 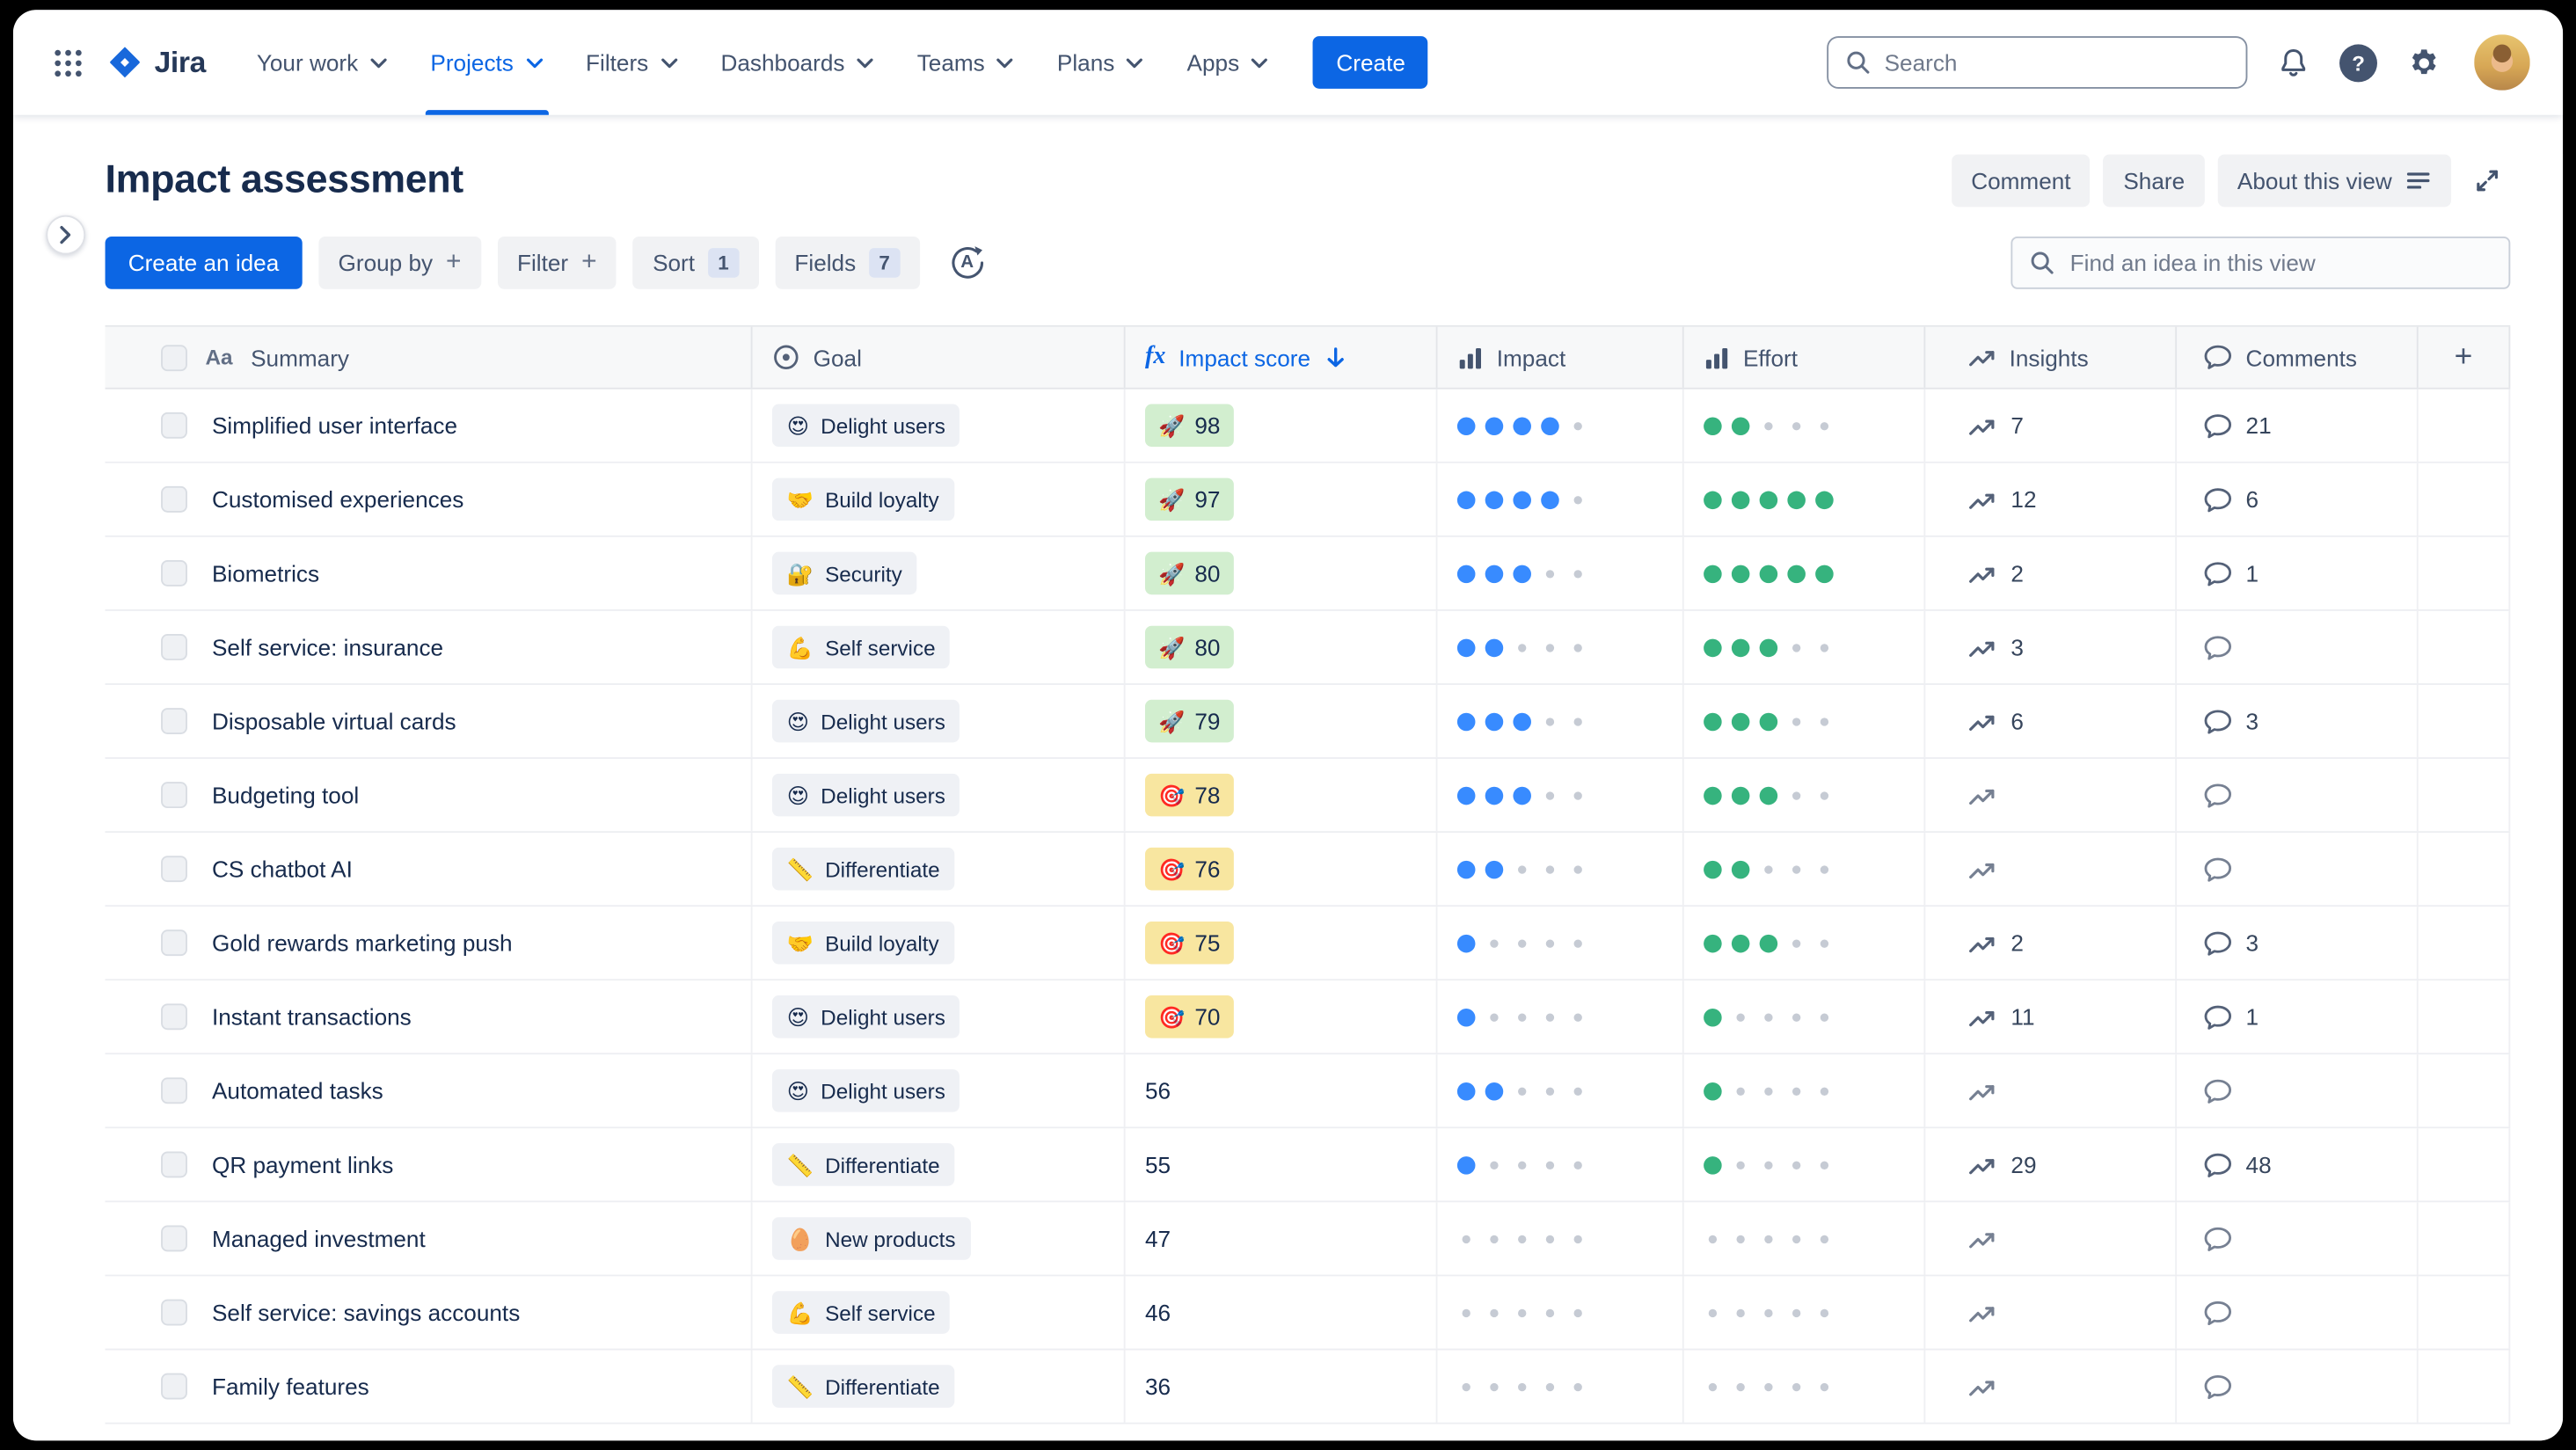 I want to click on insights-cell: 12, so click(x=2051, y=499).